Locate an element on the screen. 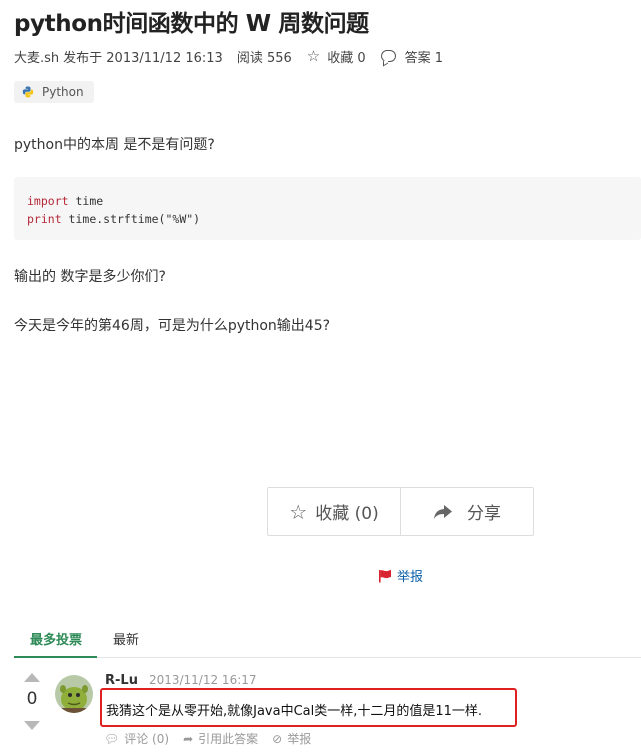 The width and height of the screenshot is (641, 752). block-icon: ⊘ is located at coordinates (277, 738).